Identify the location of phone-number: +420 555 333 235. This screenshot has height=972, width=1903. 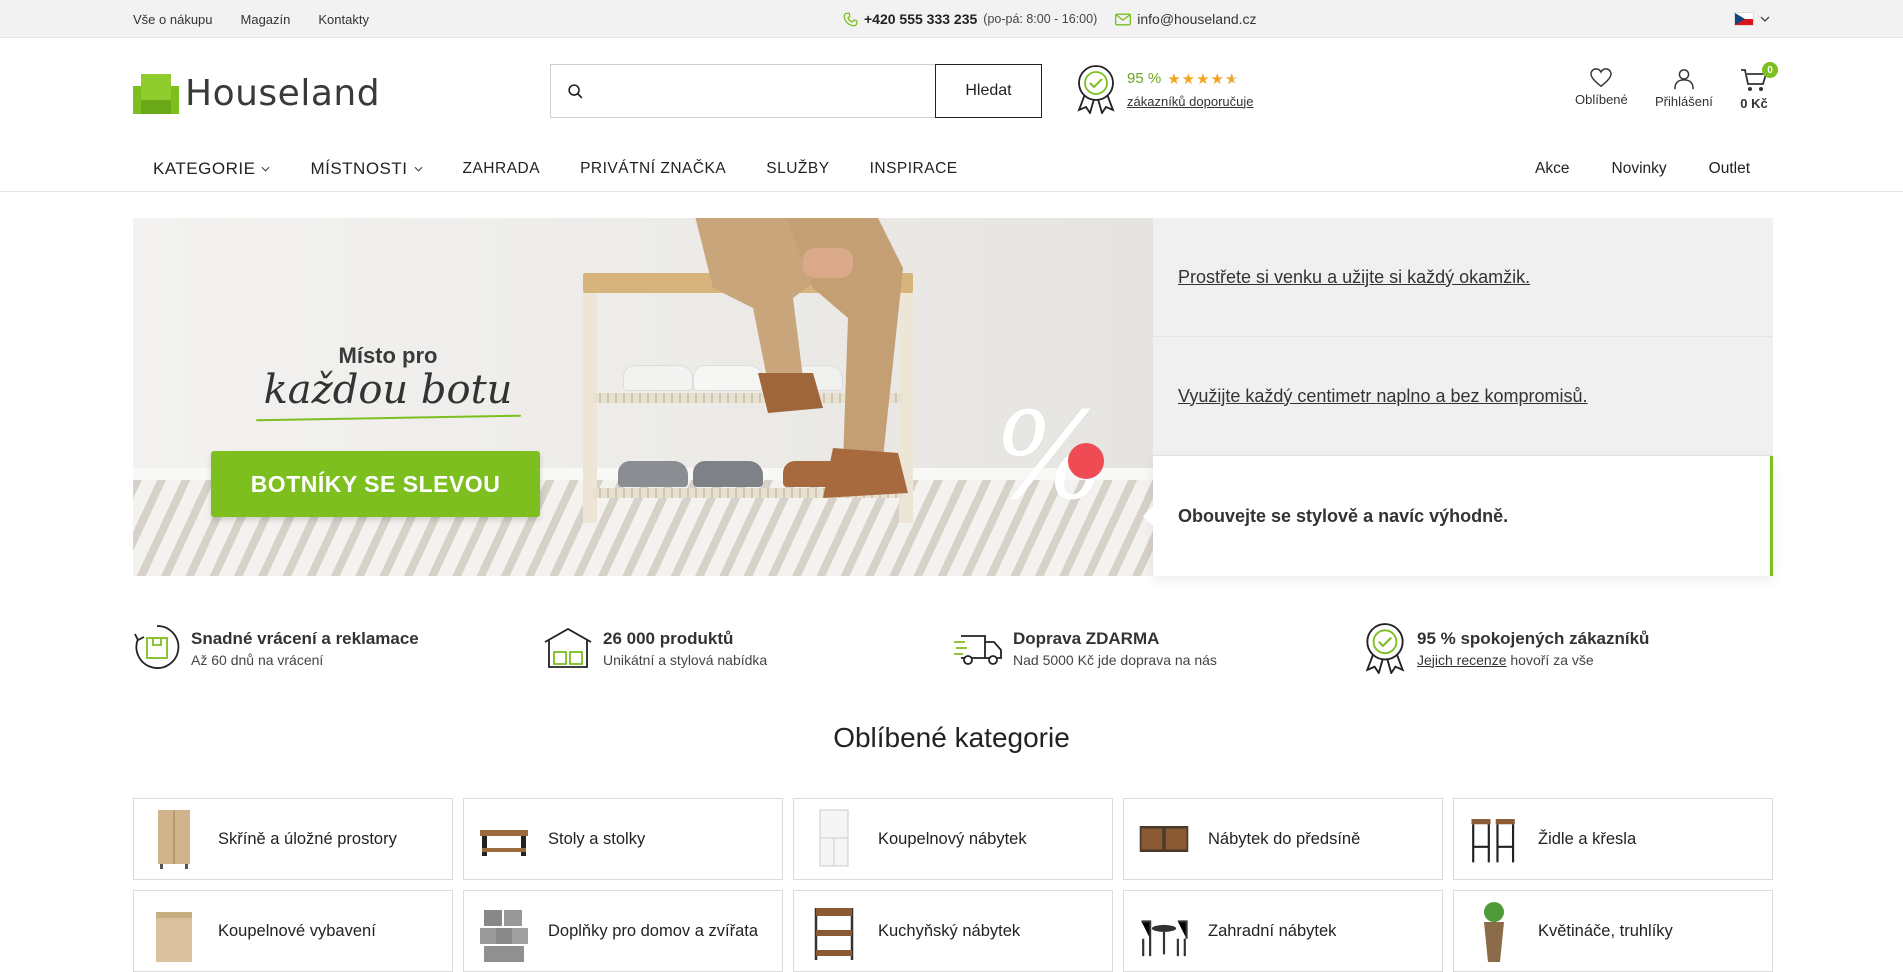
(921, 19).